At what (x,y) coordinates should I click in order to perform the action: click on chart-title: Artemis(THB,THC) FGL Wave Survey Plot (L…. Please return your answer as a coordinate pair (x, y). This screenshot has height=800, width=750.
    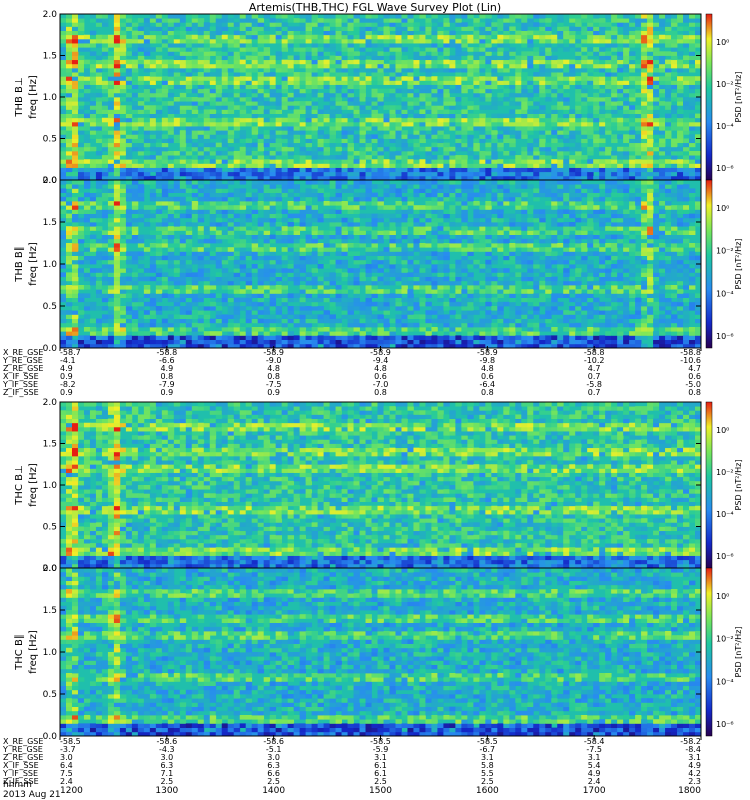
    Looking at the image, I should click on (375, 7).